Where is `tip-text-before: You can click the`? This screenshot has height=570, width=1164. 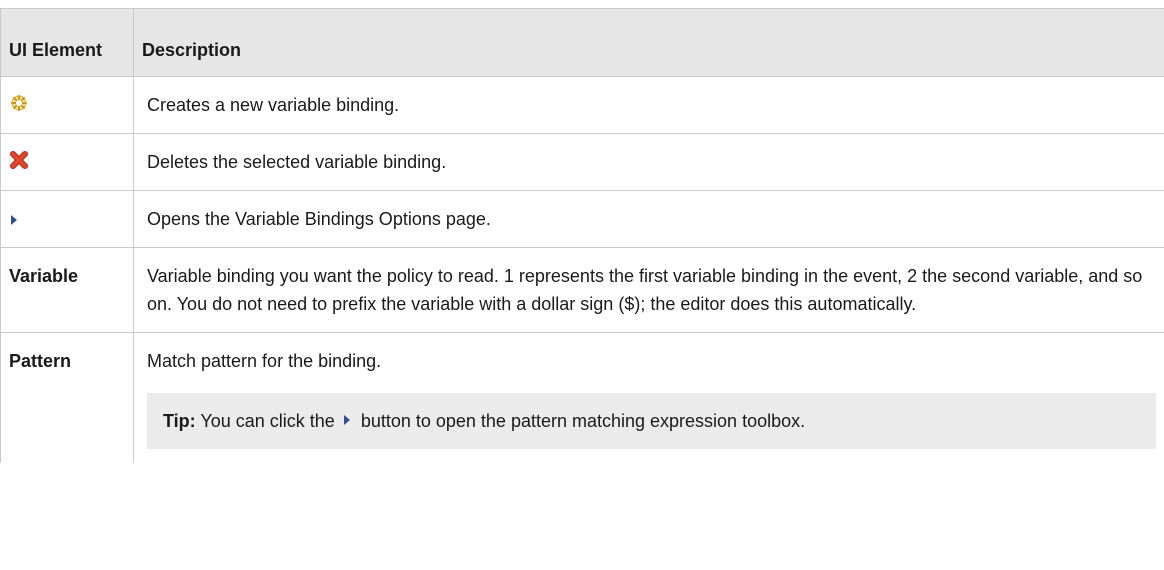
tip-text-before: You can click the is located at coordinates (267, 421).